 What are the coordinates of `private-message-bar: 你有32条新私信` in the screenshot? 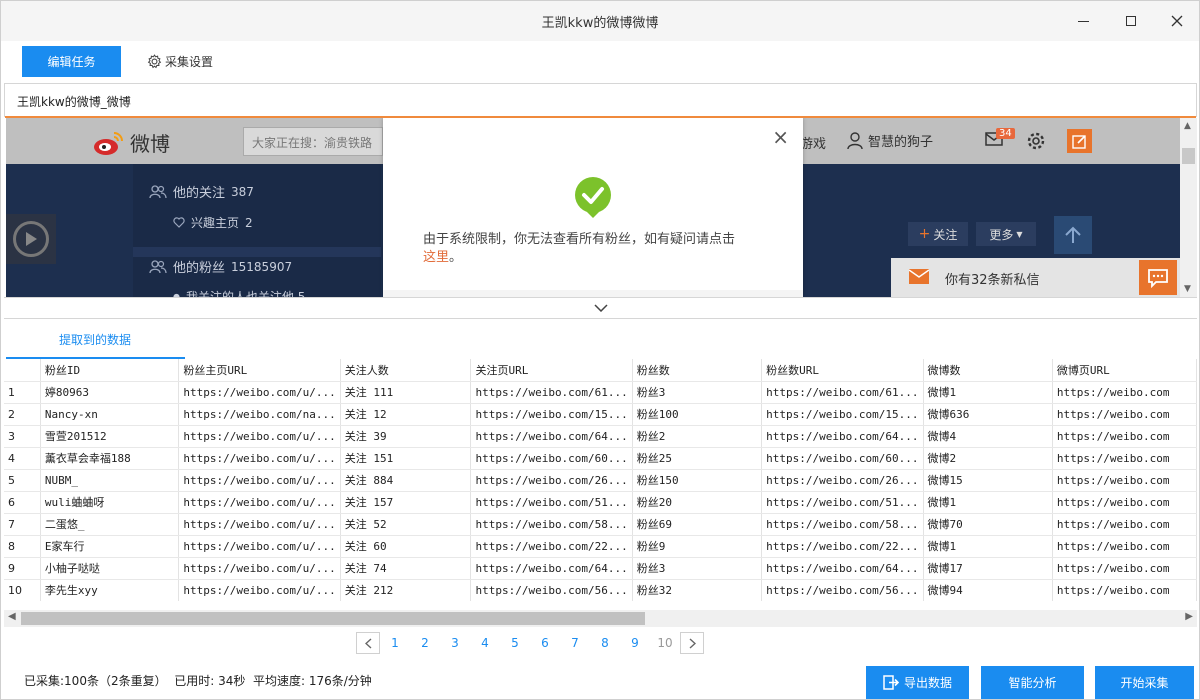 It's located at (1035, 277).